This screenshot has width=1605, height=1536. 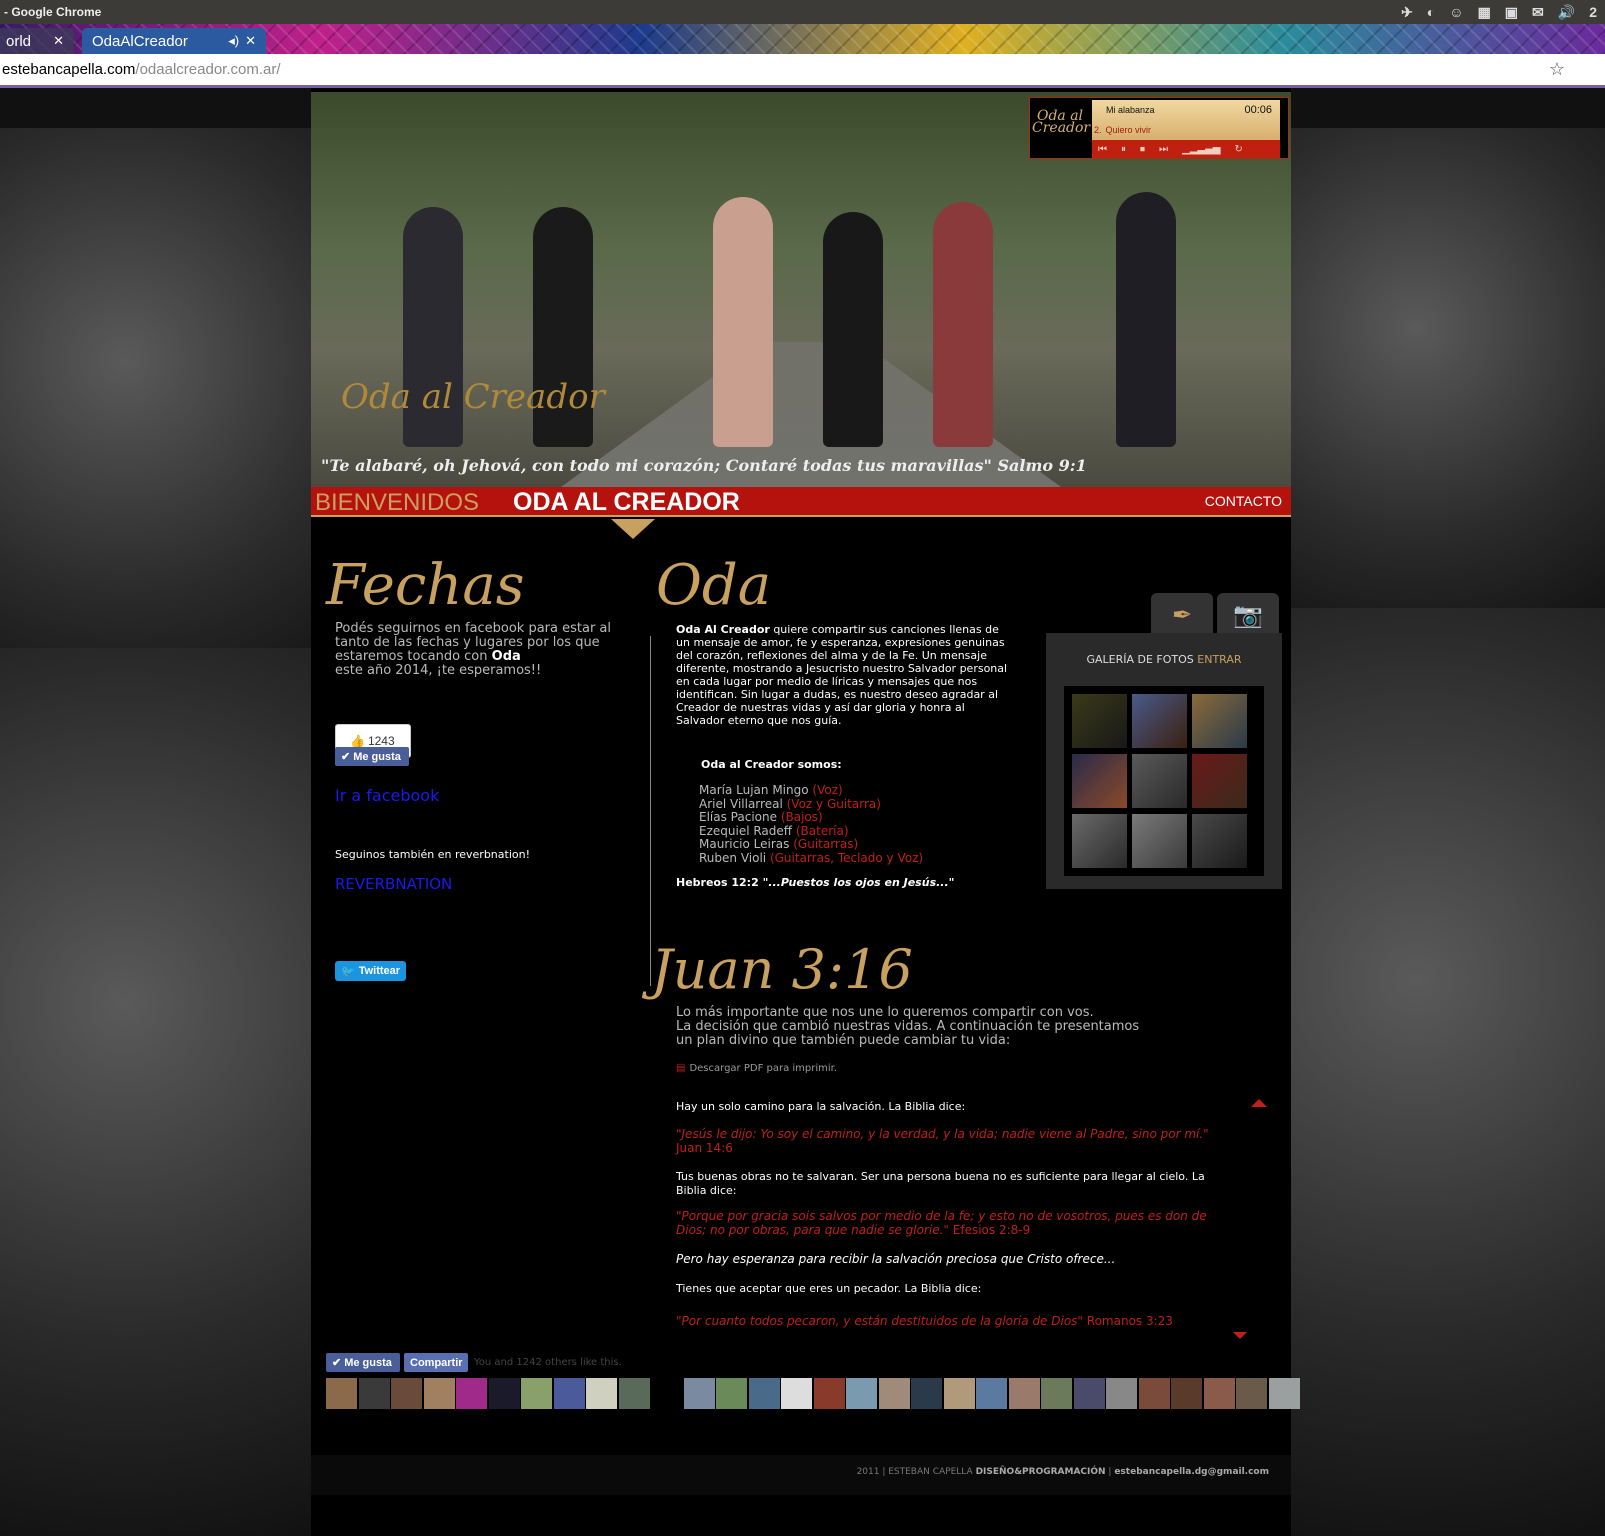 I want to click on loop-icon: ↻, so click(x=1238, y=149).